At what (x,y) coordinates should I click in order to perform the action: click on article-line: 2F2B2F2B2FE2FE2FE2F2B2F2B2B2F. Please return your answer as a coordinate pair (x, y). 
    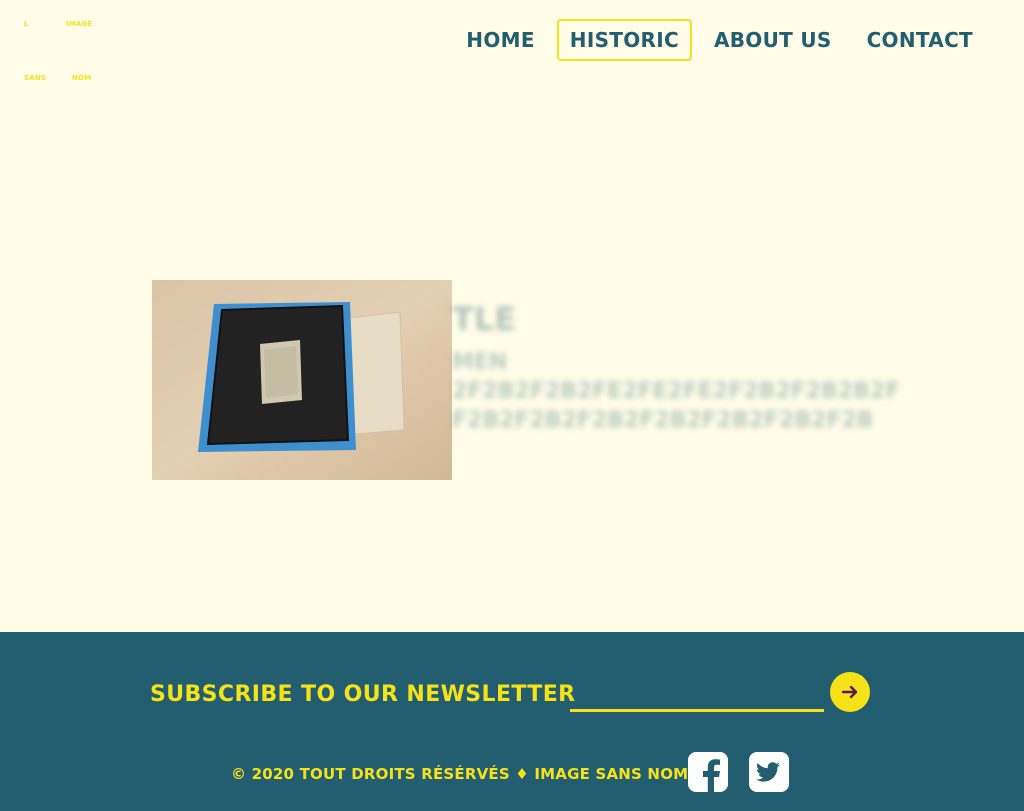
    Looking at the image, I should click on (676, 391).